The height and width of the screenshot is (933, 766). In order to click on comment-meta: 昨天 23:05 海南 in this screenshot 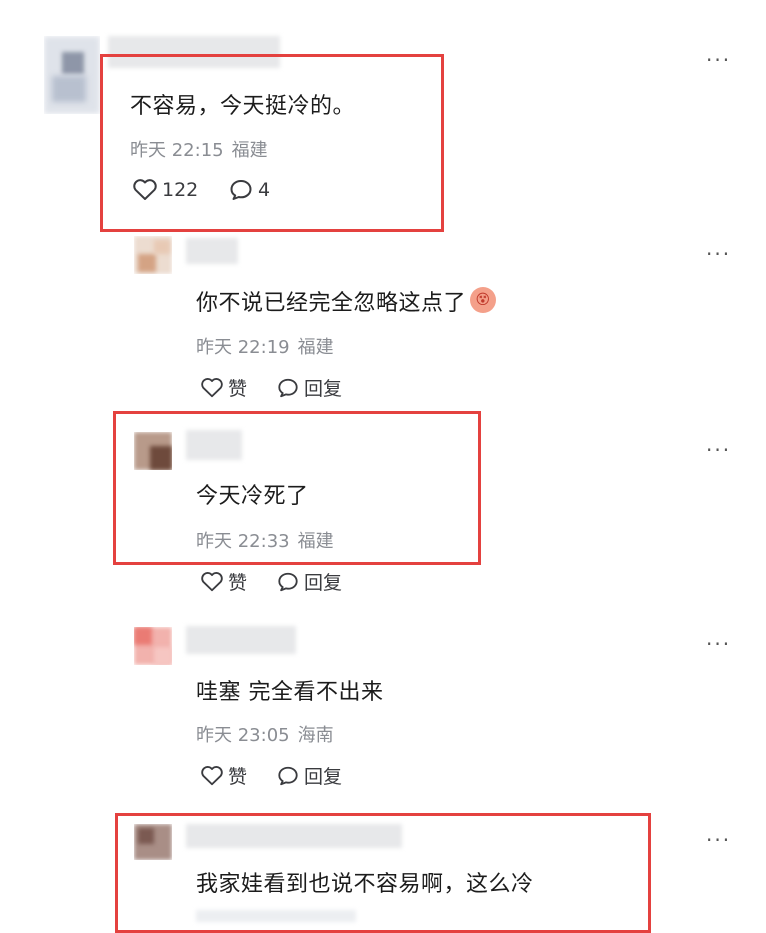, I will do `click(265, 734)`.